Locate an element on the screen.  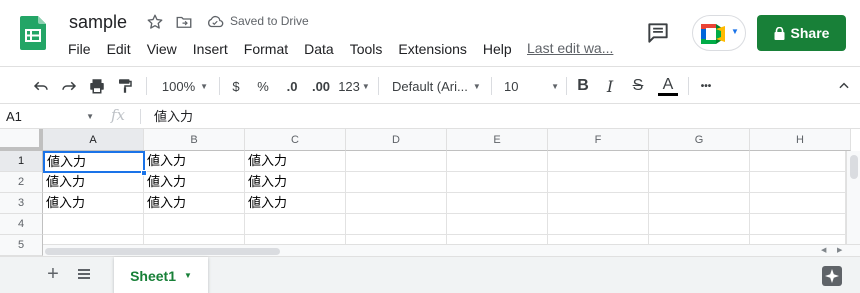
undo-button is located at coordinates (41, 86).